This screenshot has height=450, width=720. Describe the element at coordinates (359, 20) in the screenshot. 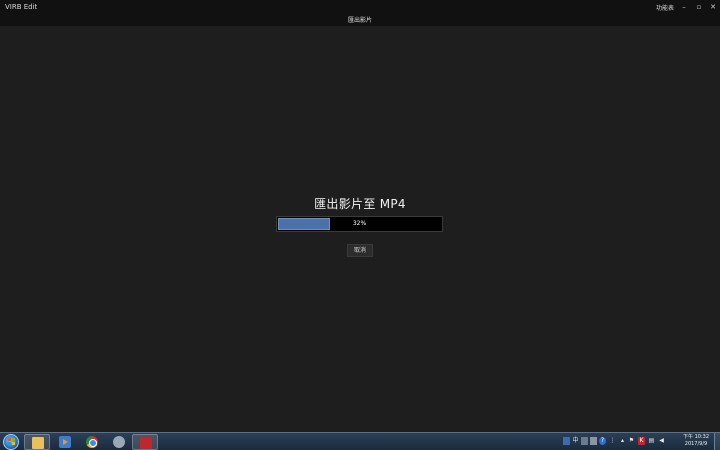

I see `page-title: 匯出影片` at that location.